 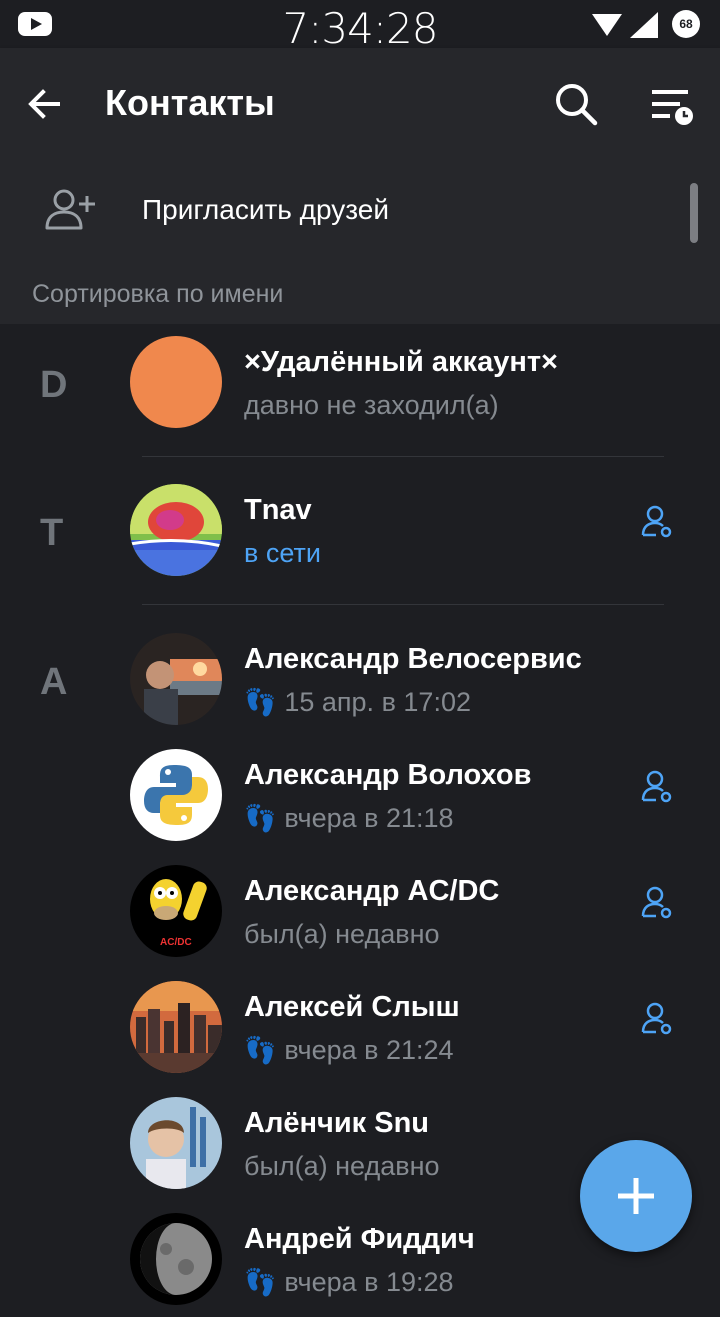 I want to click on contact-name: Александр Волохов, so click(x=388, y=775).